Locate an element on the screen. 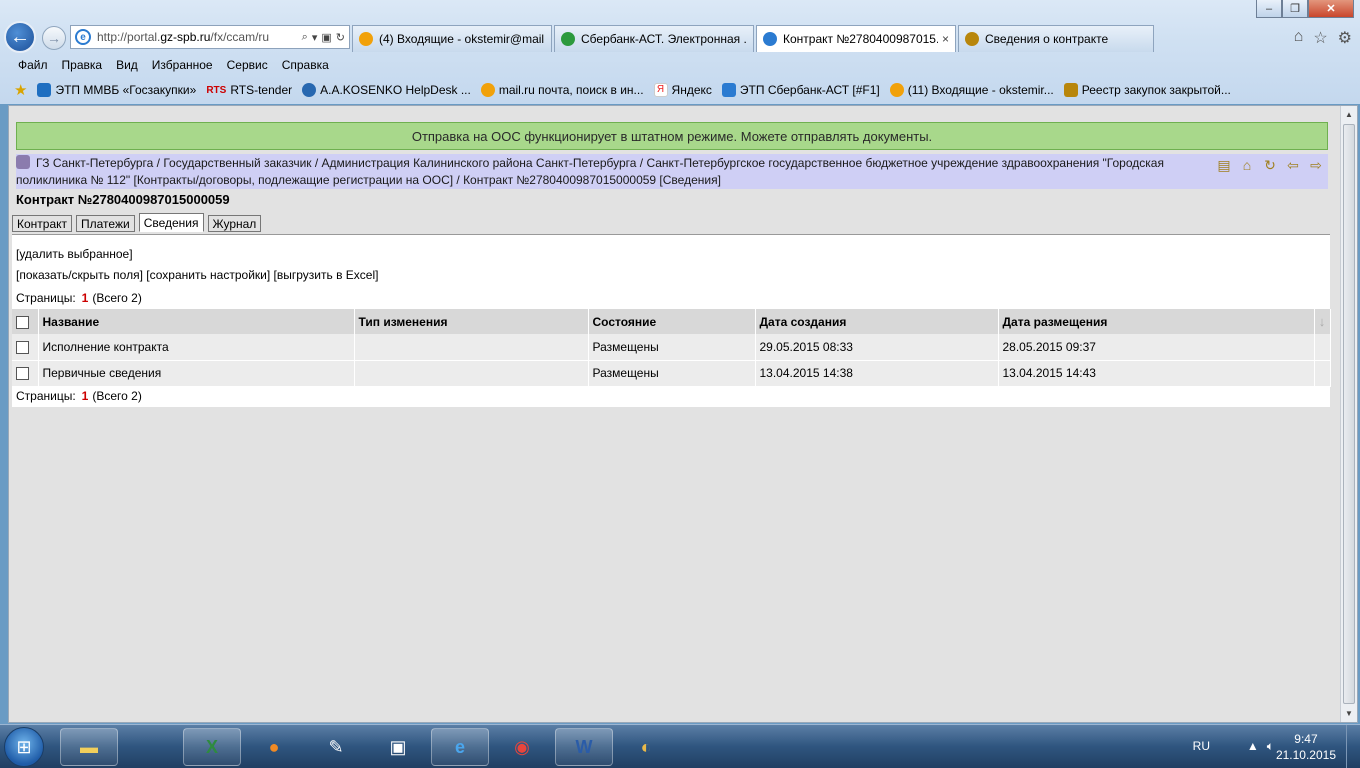  cell-name: Исполнение контракта is located at coordinates (196, 347).